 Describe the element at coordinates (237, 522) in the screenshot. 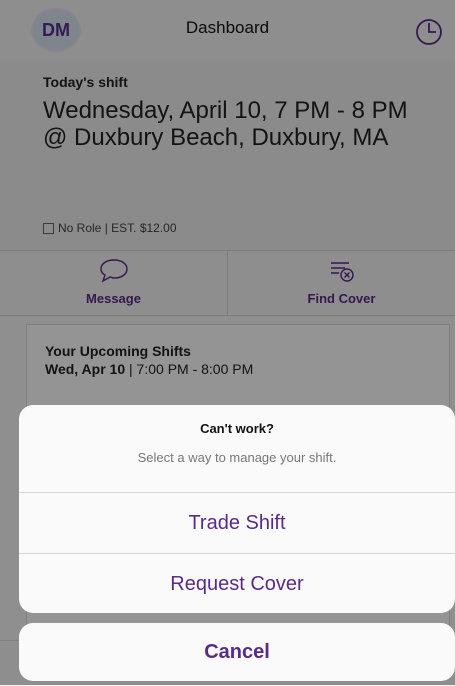

I see `trade-shift-button: Trade Shift` at that location.